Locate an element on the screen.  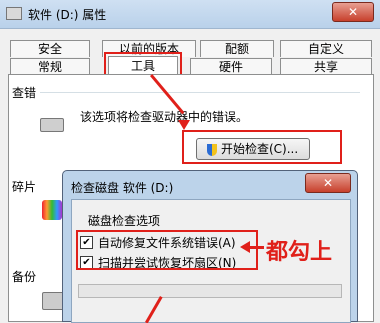
tab-sharing: 共享 is located at coordinates (326, 66).